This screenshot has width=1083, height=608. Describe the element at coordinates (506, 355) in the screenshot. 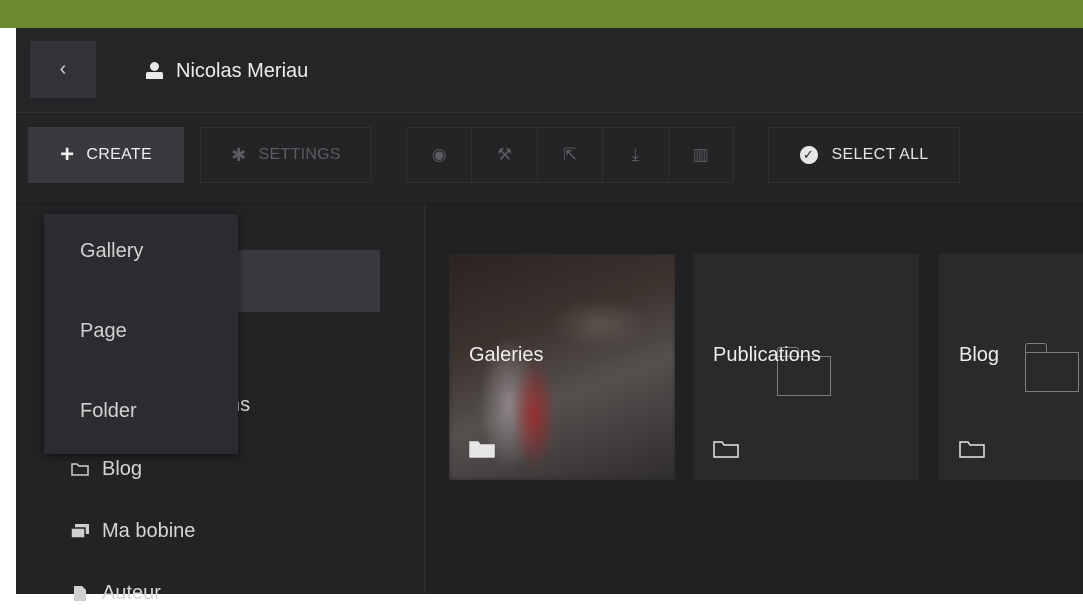

I see `tile-label: Galeries` at that location.